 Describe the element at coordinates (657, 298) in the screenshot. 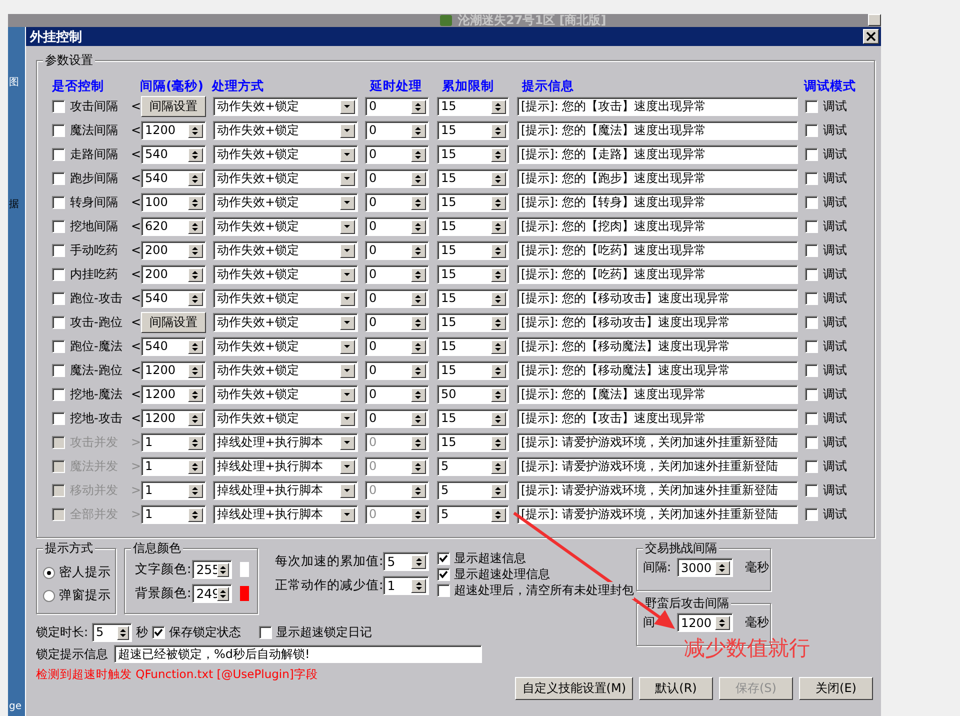

I see `text-field: [提示]: 您的【移动攻击】速度出现异常` at that location.